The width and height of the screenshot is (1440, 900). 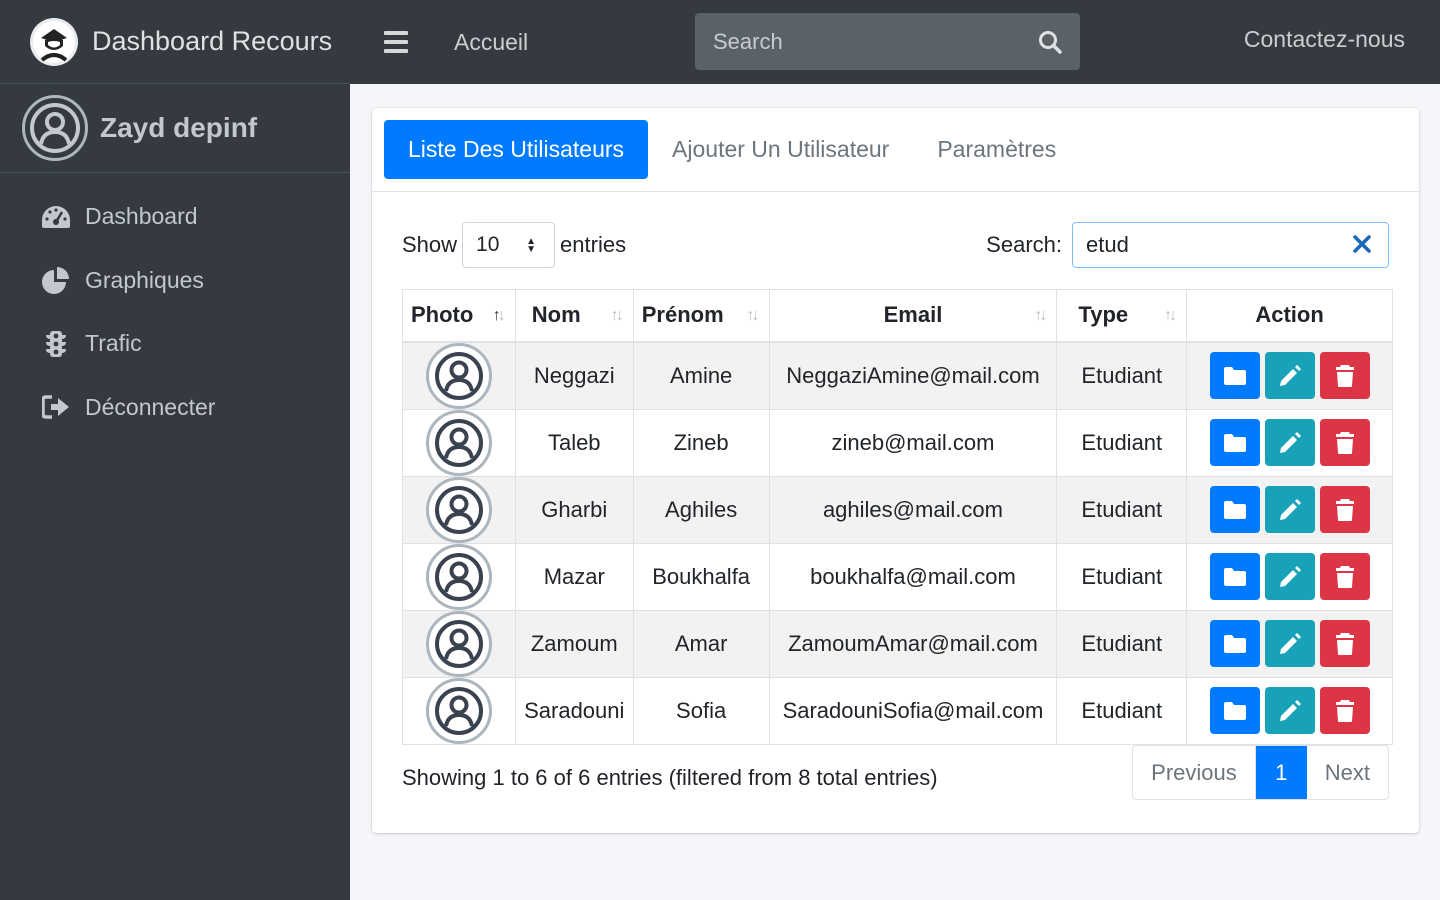 I want to click on column-header-nom: Nom ↑↓, so click(x=574, y=316).